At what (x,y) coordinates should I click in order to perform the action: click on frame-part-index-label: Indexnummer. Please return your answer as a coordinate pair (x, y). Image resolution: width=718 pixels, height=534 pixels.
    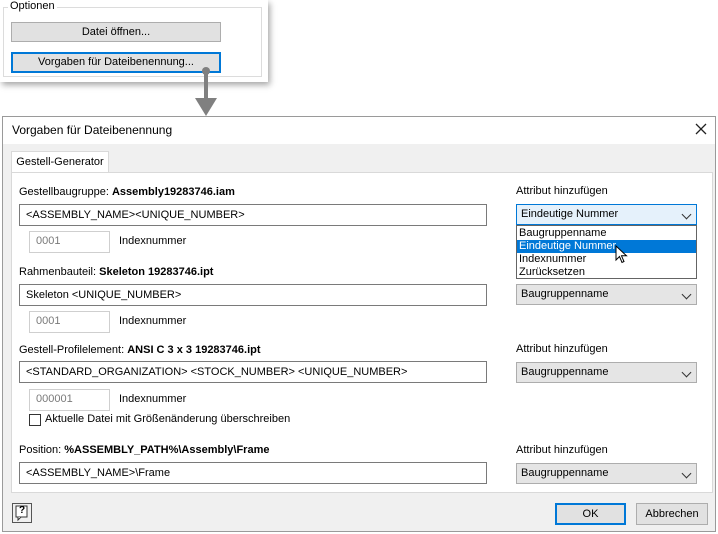
    Looking at the image, I should click on (153, 321).